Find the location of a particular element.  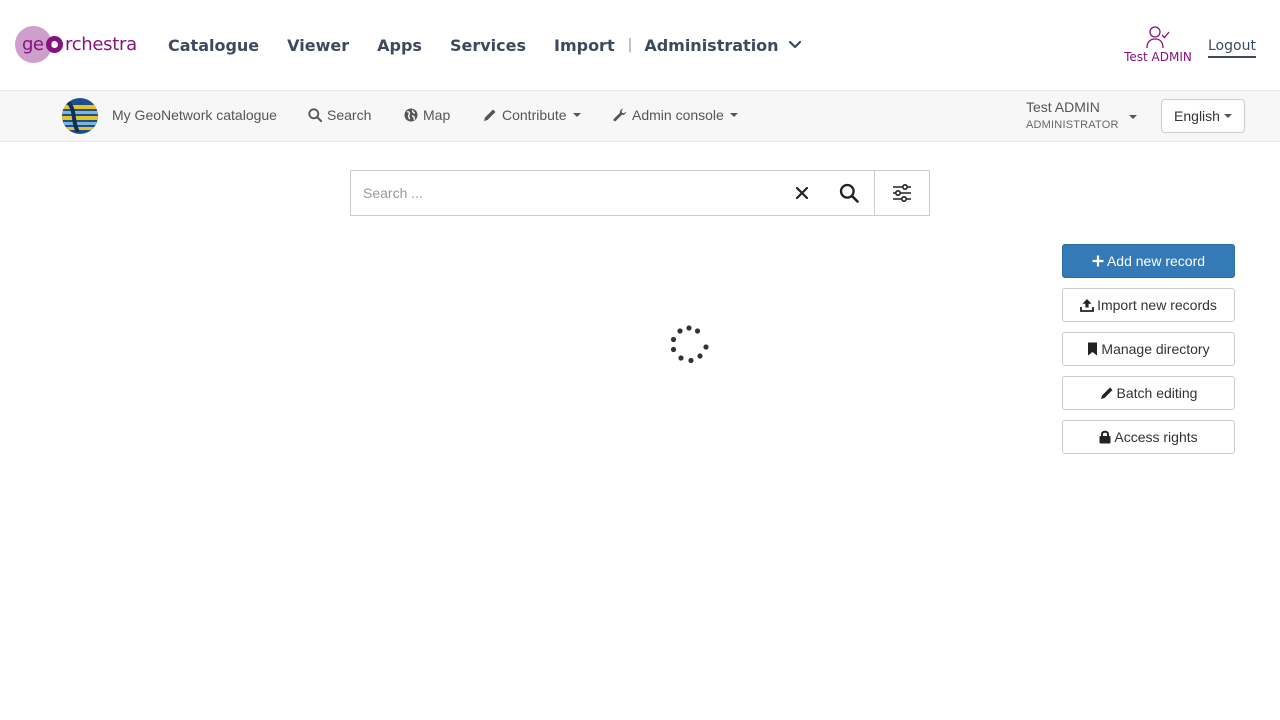

logo-text-ge: ge is located at coordinates (33, 44).